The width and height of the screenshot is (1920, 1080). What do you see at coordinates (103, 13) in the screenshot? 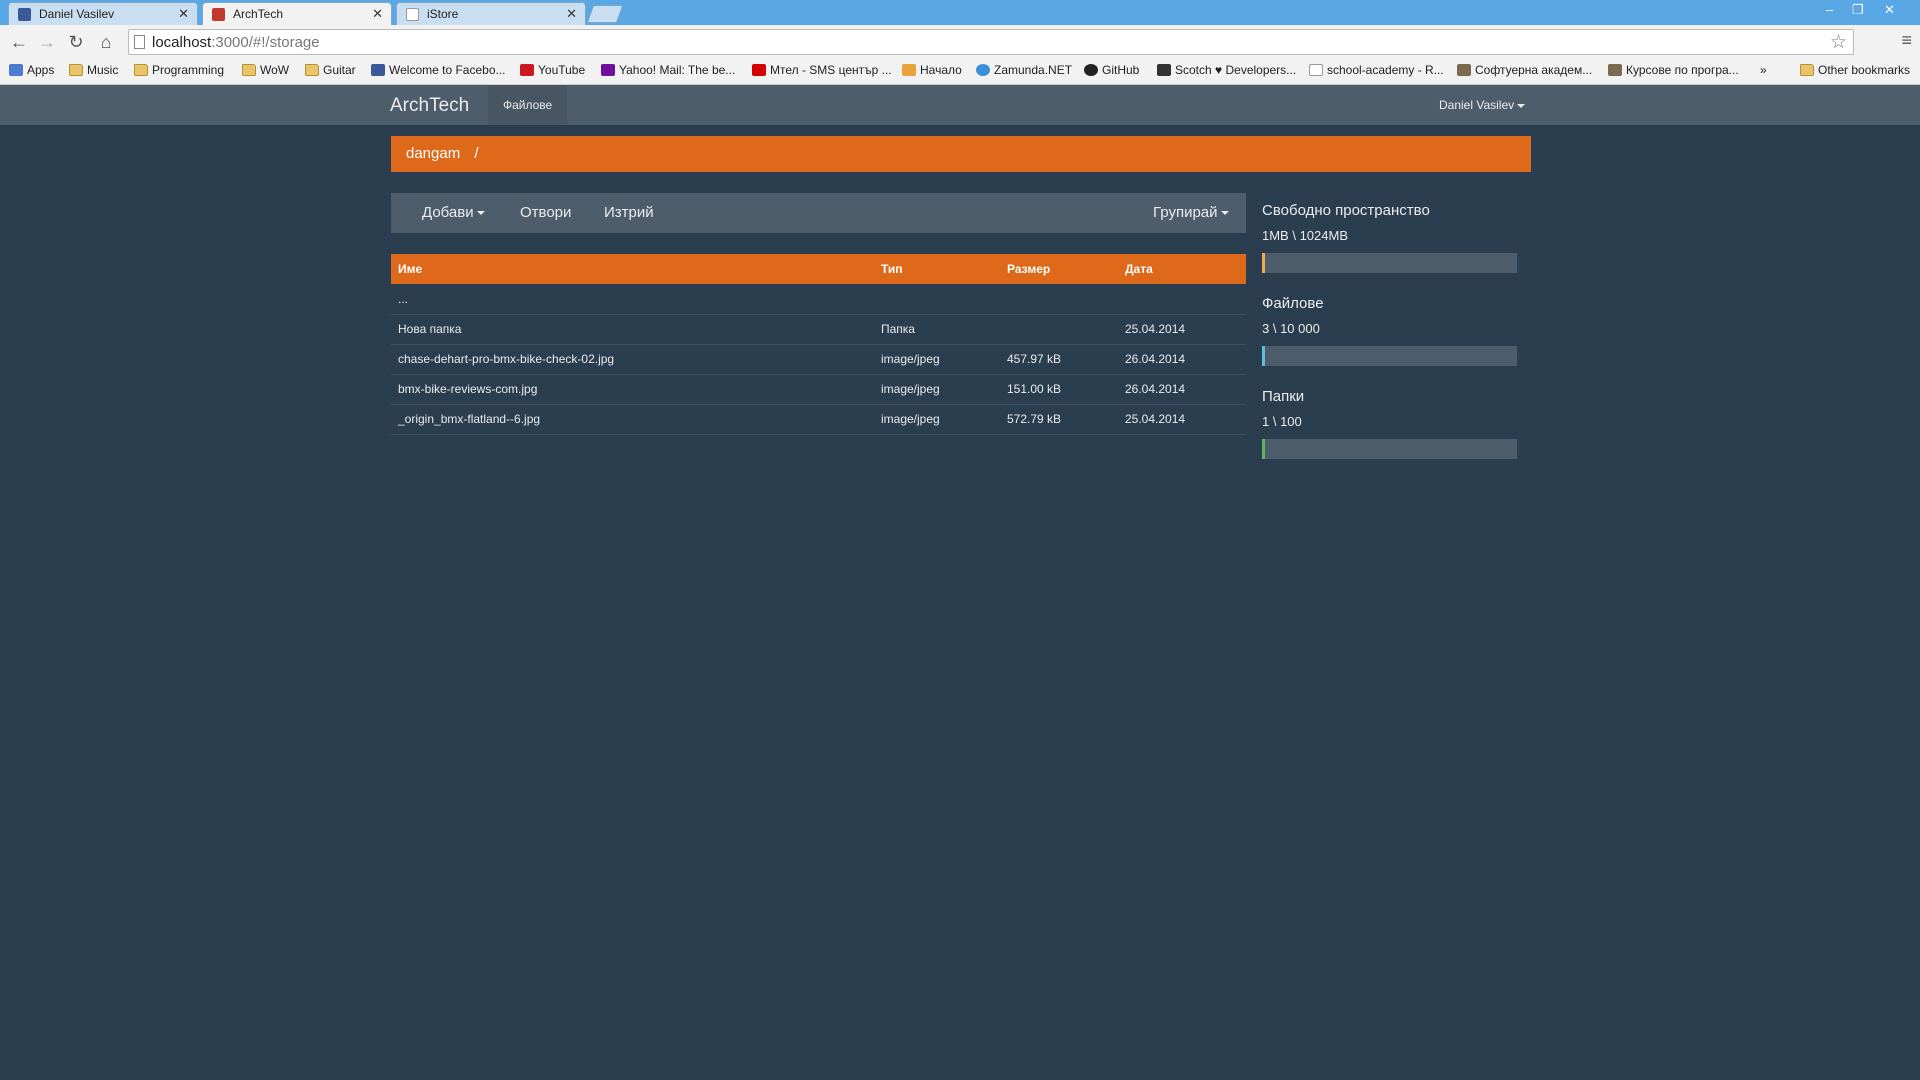
I see `browser-tab-facebook: Daniel Vasilev ✕` at bounding box center [103, 13].